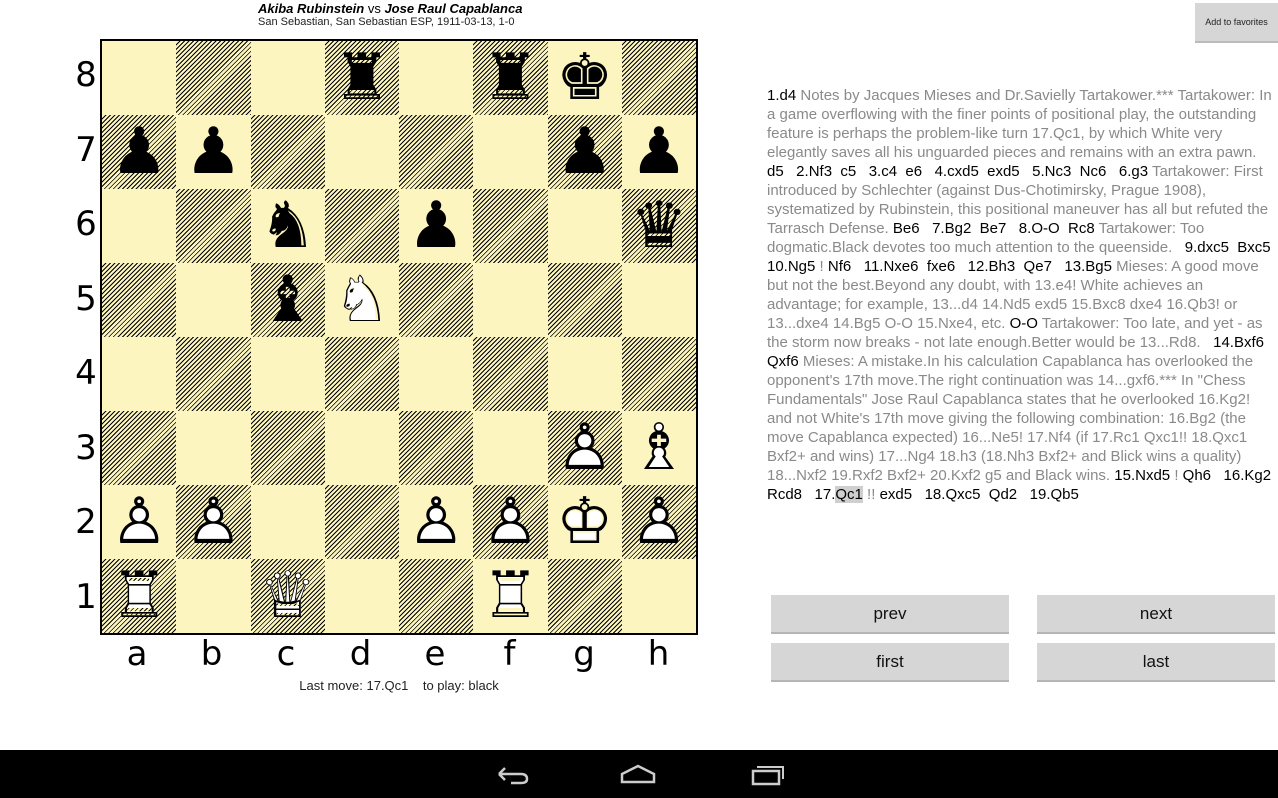 The height and width of the screenshot is (798, 1278). What do you see at coordinates (767, 774) in the screenshot?
I see `recent-apps-icon` at bounding box center [767, 774].